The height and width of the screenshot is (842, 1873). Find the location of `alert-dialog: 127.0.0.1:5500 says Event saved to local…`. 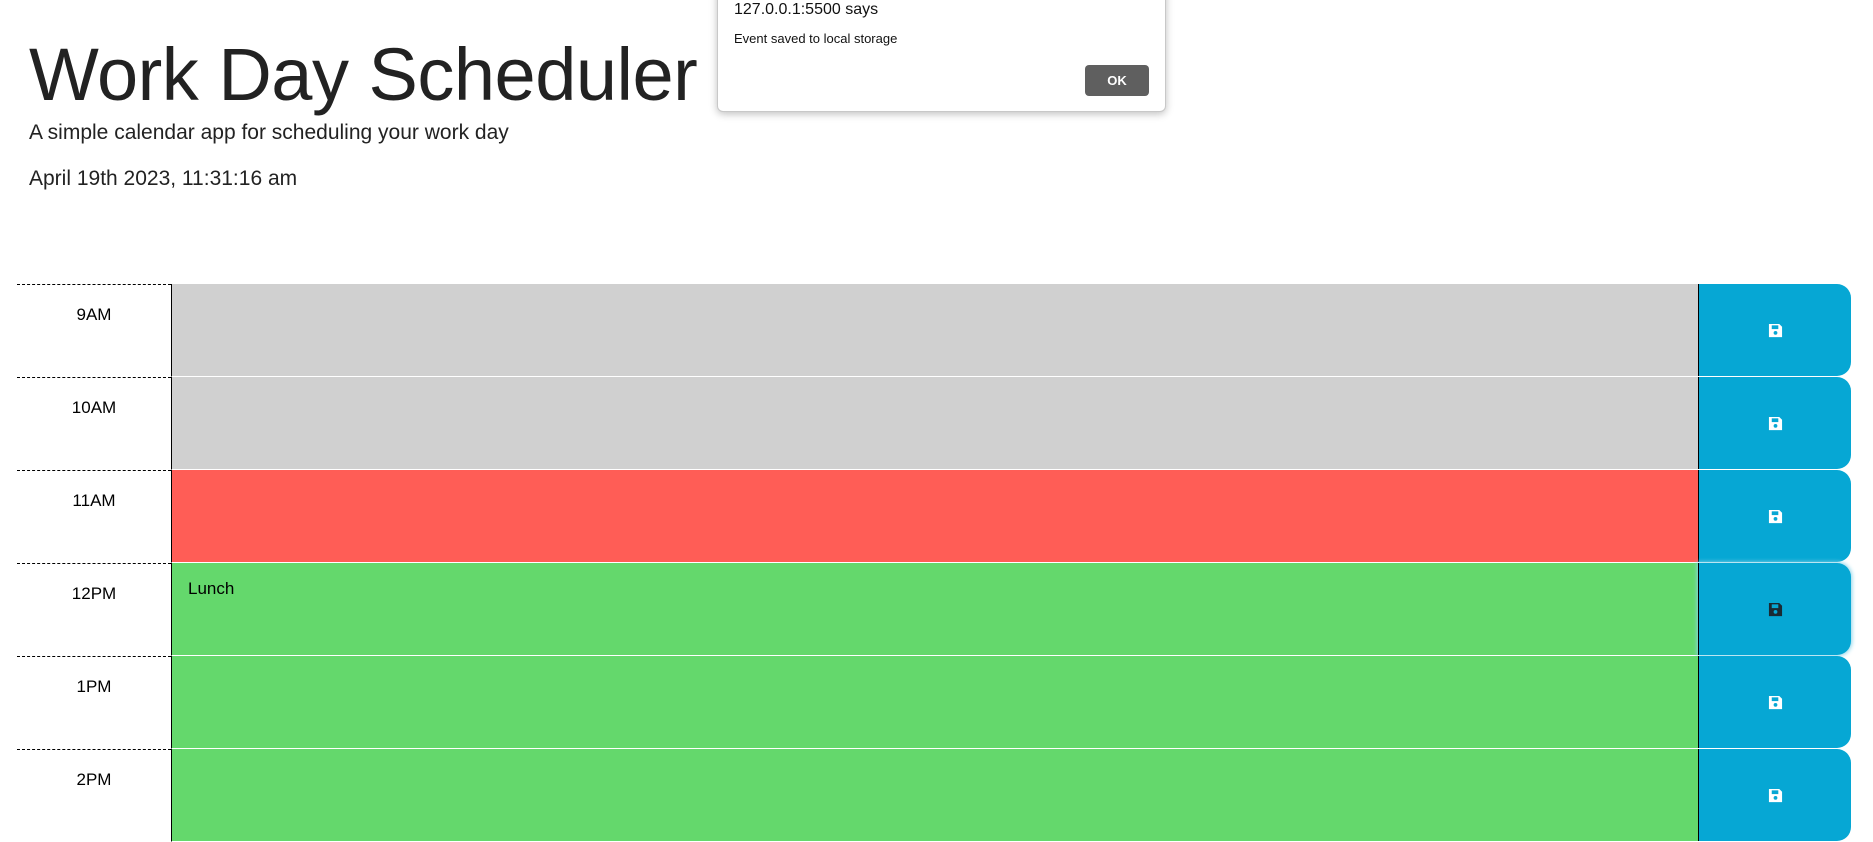

alert-dialog: 127.0.0.1:5500 says Event saved to local… is located at coordinates (941, 56).